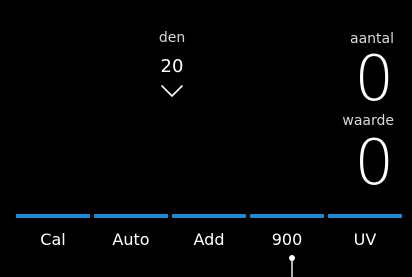  I want to click on cal-button: Cal, so click(53, 234).